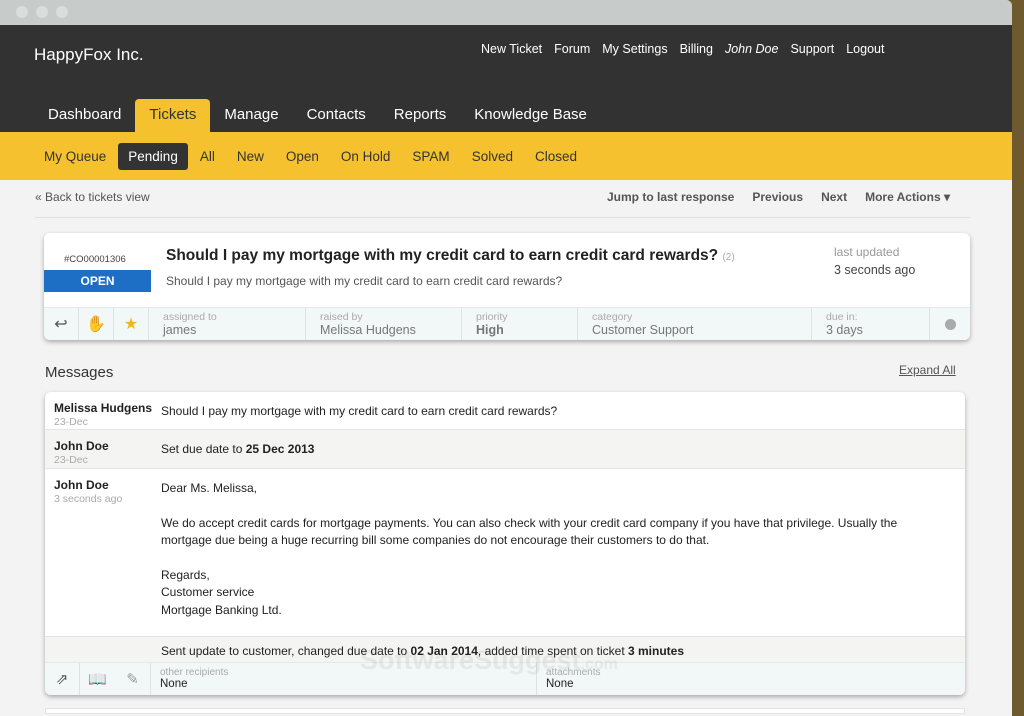 This screenshot has width=1024, height=716. What do you see at coordinates (173, 115) in the screenshot?
I see `tab-tickets: Tickets` at bounding box center [173, 115].